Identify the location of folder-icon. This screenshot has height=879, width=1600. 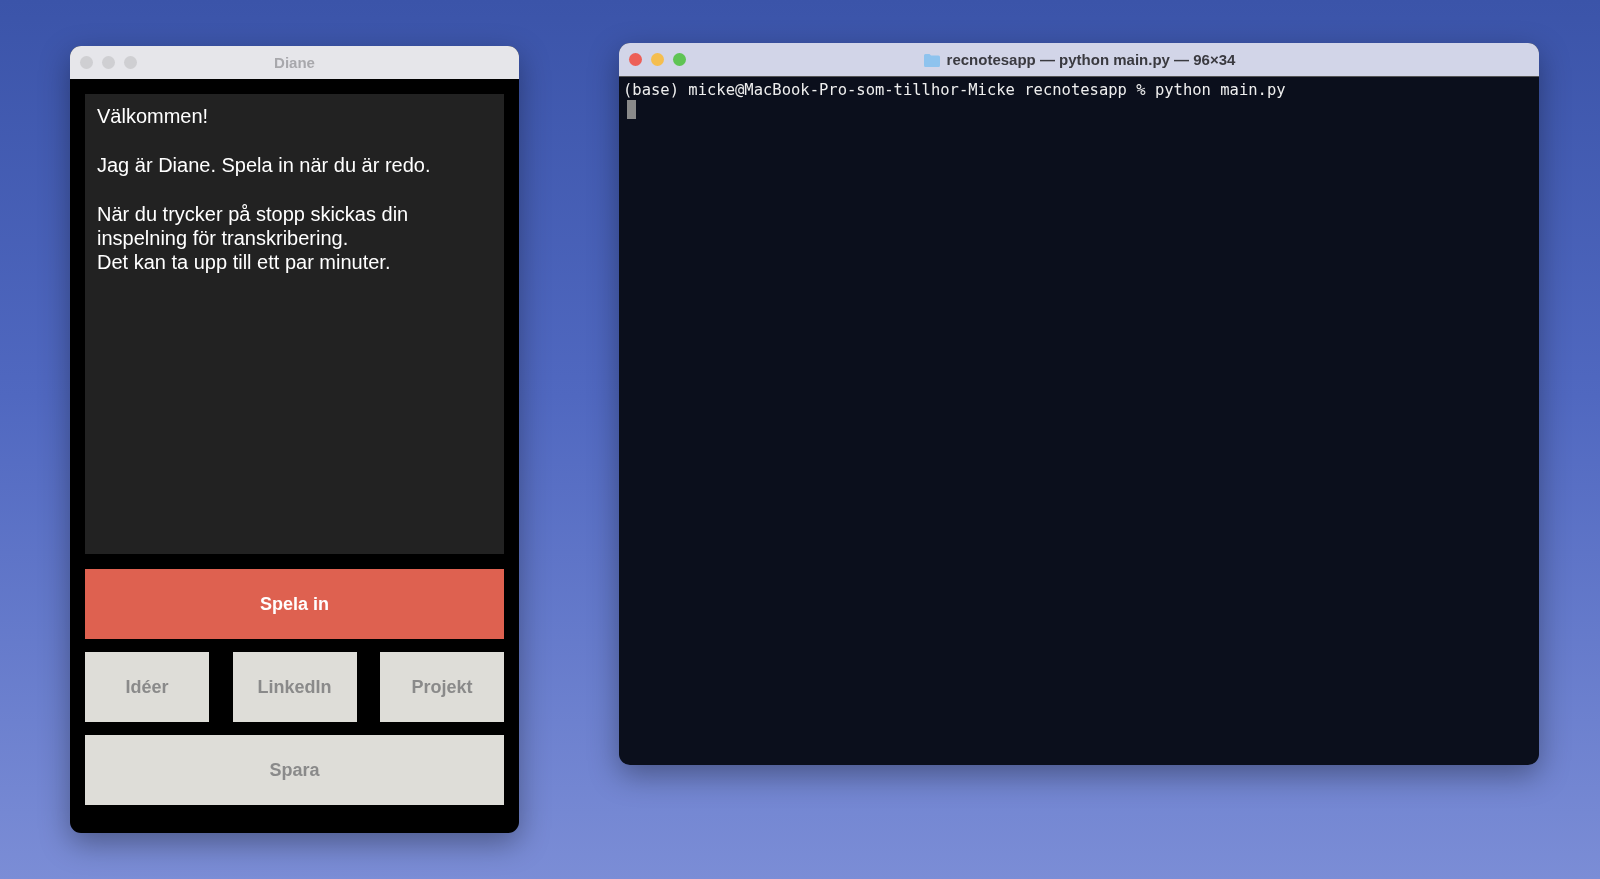
(931, 59).